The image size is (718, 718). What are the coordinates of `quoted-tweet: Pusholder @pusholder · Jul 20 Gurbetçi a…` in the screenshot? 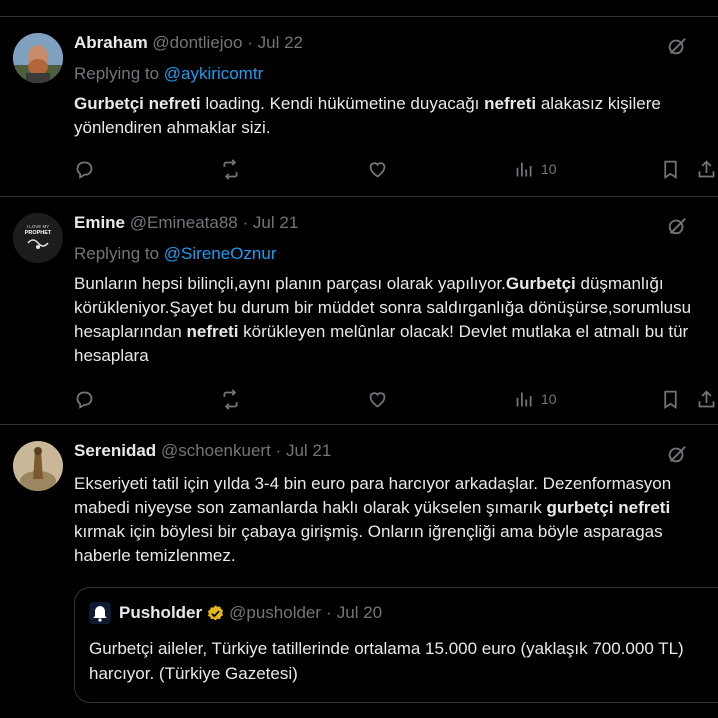 It's located at (396, 645).